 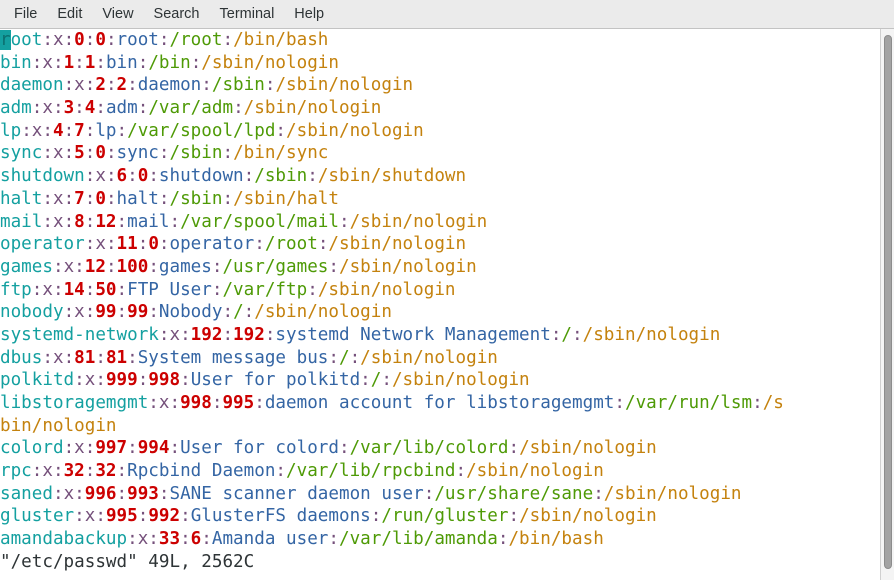 I want to click on passwd-field-gecos: bin, so click(x=121, y=62).